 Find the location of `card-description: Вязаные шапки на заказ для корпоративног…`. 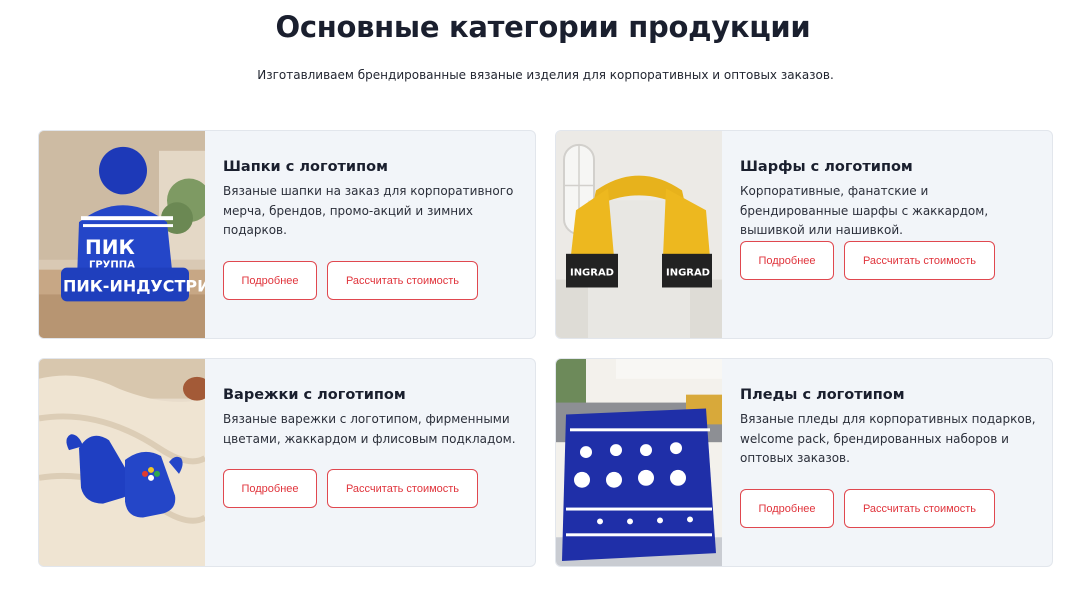

card-description: Вязаные шапки на заказ для корпоративног… is located at coordinates (368, 210).